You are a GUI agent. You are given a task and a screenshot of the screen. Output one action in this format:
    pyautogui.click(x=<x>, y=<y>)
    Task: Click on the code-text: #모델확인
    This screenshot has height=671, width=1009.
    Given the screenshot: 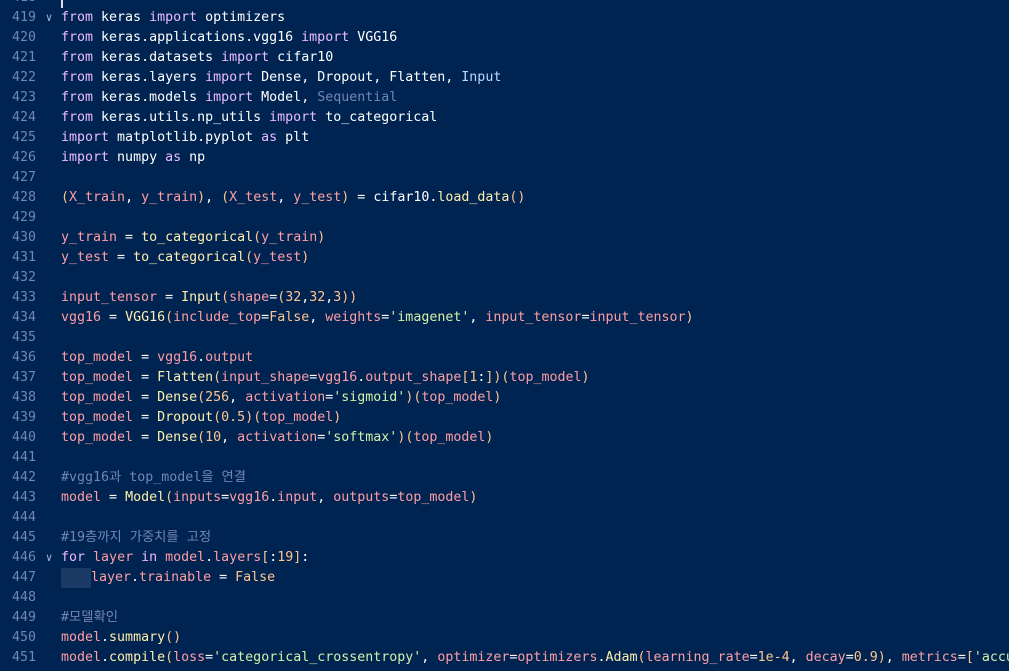 What is the action you would take?
    pyautogui.click(x=89, y=618)
    